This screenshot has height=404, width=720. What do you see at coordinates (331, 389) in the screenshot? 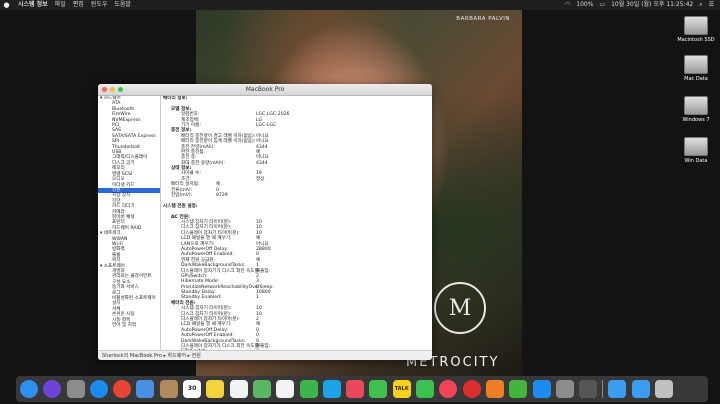
I see `skype-icon` at bounding box center [331, 389].